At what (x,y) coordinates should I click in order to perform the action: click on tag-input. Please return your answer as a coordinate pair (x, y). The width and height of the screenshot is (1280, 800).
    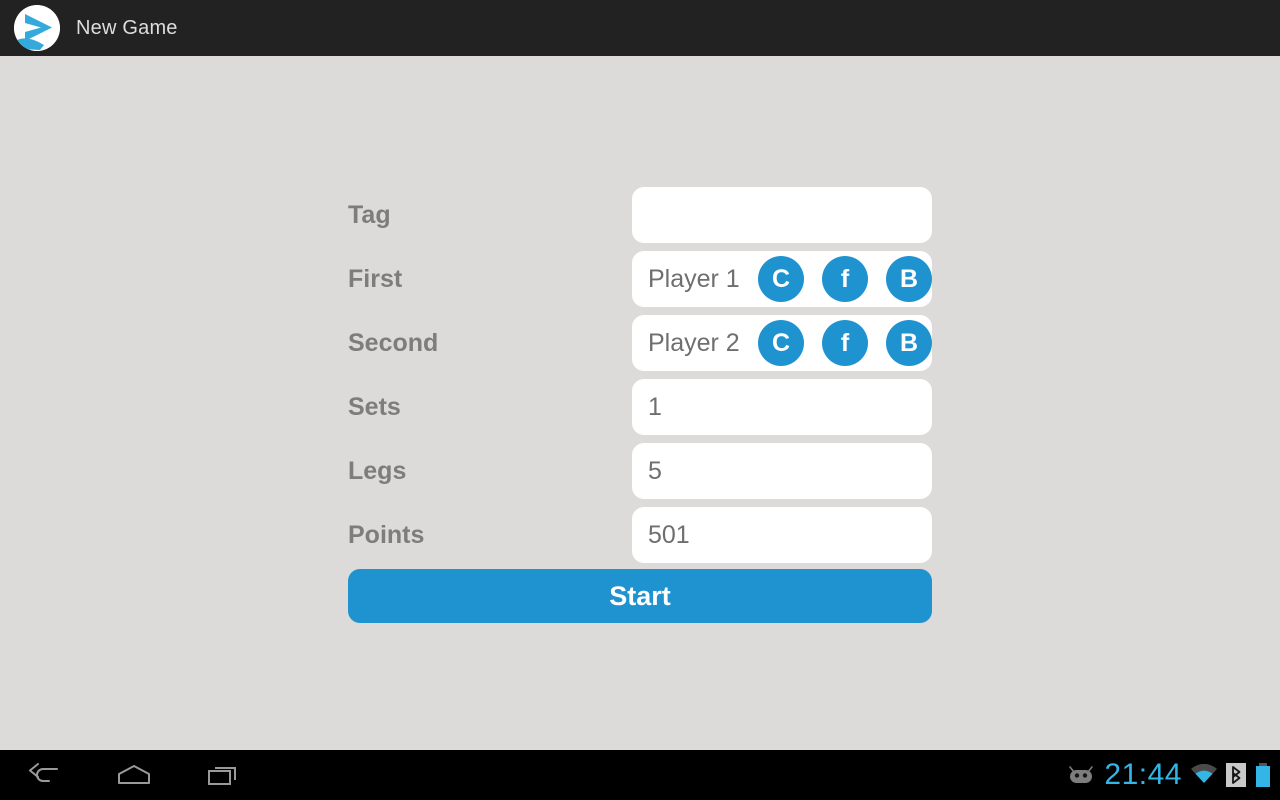
    Looking at the image, I should click on (782, 215).